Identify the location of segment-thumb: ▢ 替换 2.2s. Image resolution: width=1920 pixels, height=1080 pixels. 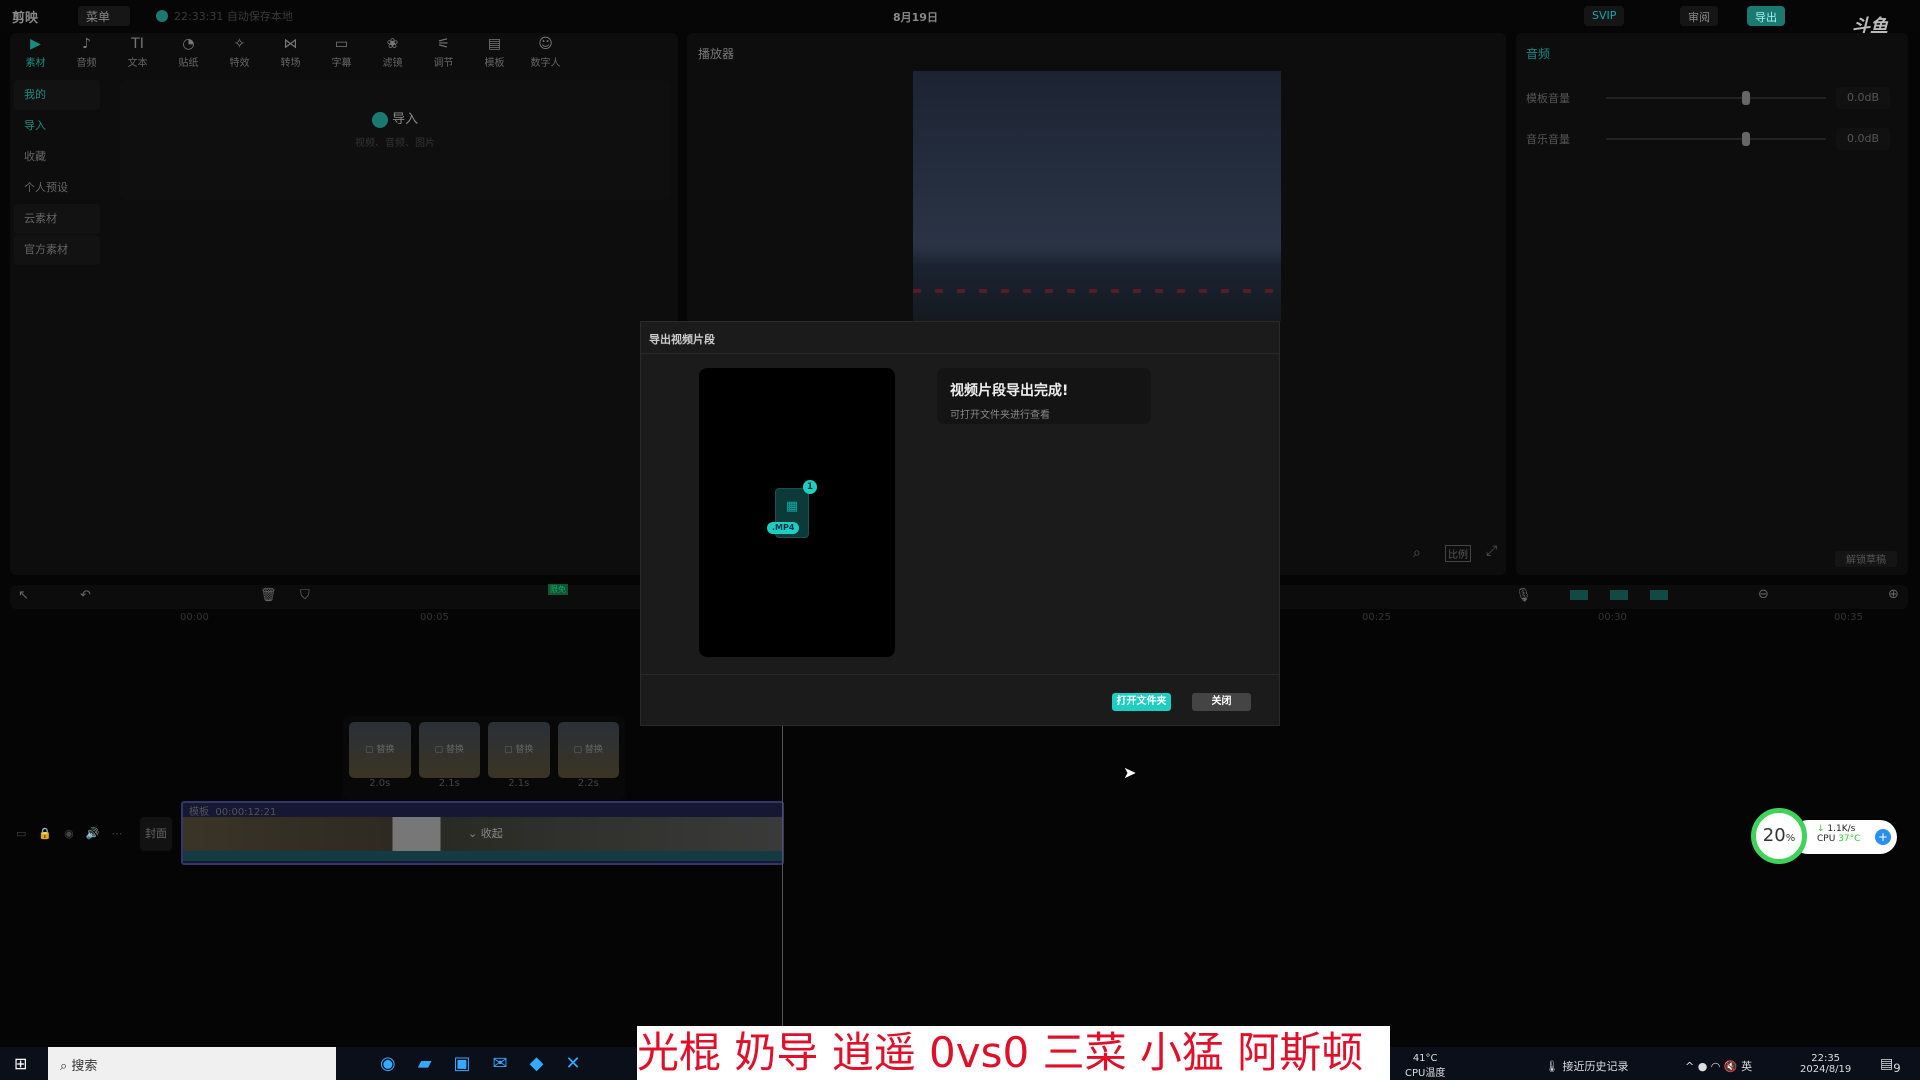
(588, 758).